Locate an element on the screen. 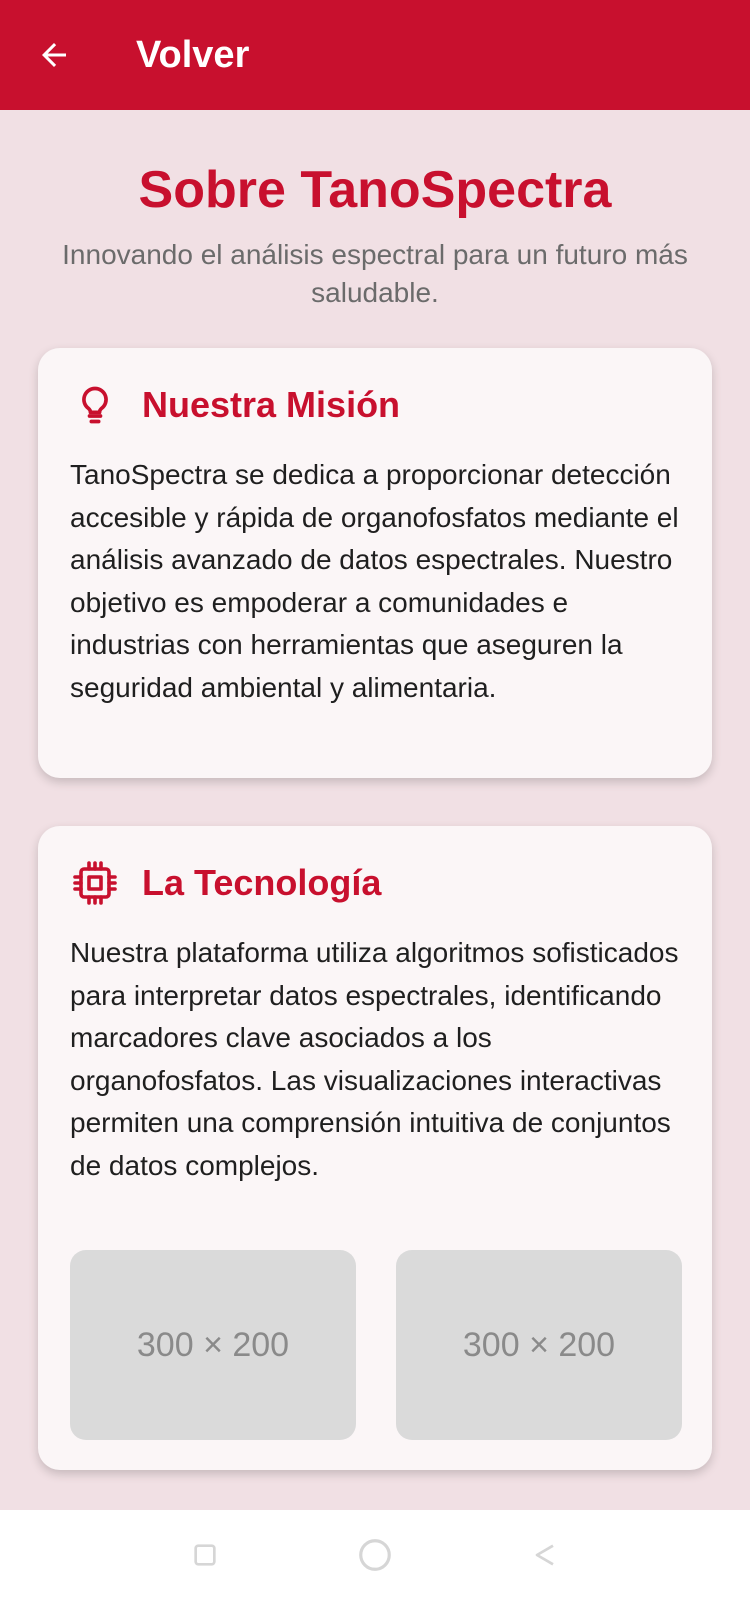  square-icon is located at coordinates (205, 1555).